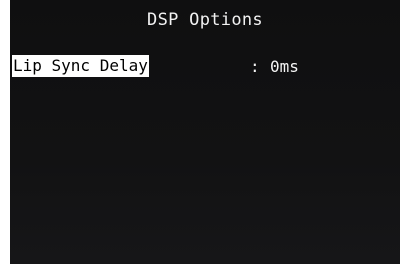 The width and height of the screenshot is (405, 264). Describe the element at coordinates (205, 20) in the screenshot. I see `page-title: DSP Options` at that location.